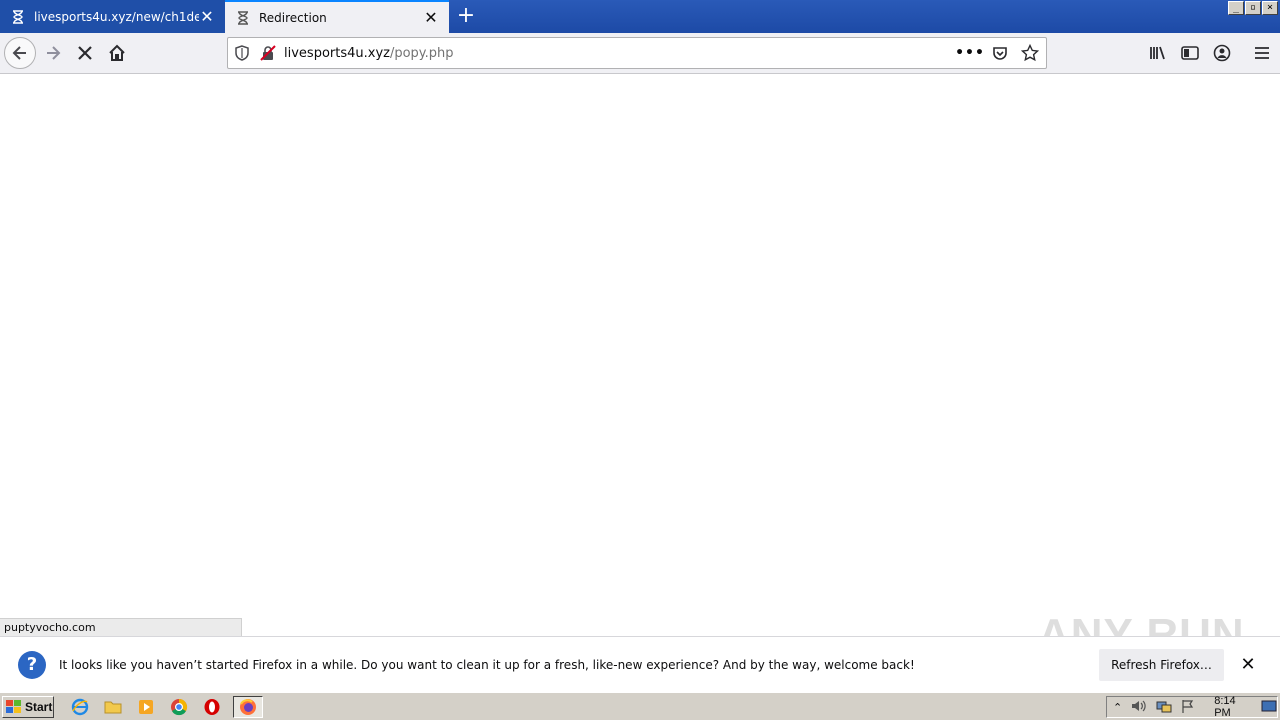  What do you see at coordinates (640, 706) in the screenshot?
I see `taskbar: Start ⌃ 8:14 PM` at bounding box center [640, 706].